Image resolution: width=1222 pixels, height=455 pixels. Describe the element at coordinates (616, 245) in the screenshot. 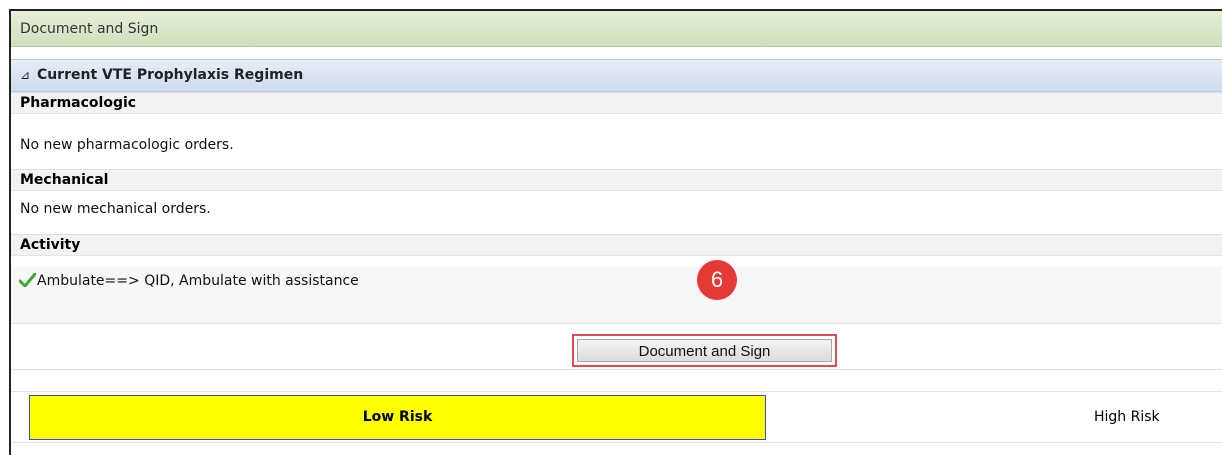

I see `activity-heading: Activity` at that location.